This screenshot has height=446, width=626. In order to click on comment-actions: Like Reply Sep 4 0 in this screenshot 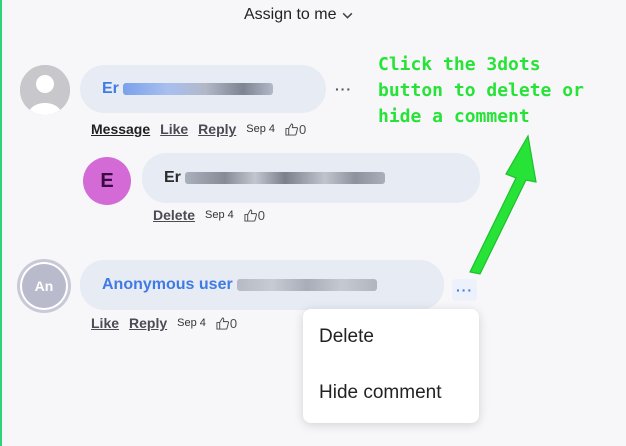, I will do `click(164, 323)`.